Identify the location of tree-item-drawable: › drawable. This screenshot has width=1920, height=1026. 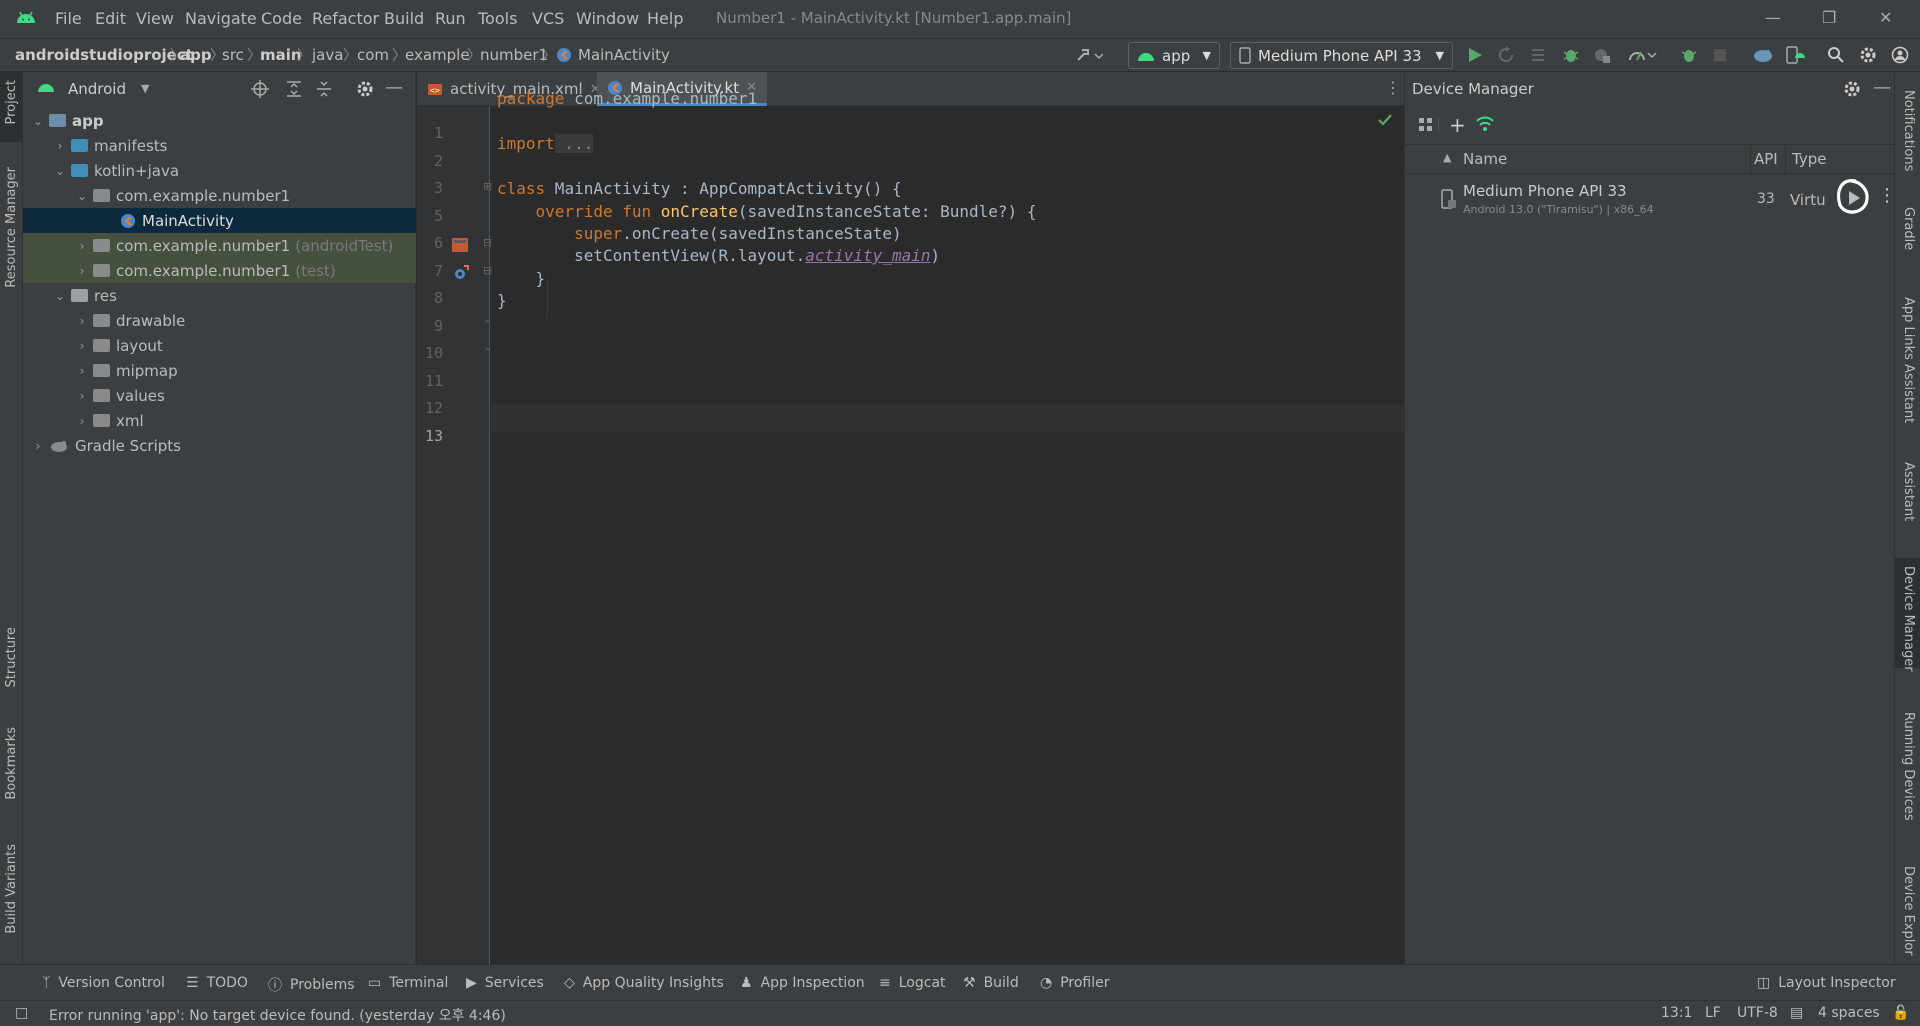
(219, 320).